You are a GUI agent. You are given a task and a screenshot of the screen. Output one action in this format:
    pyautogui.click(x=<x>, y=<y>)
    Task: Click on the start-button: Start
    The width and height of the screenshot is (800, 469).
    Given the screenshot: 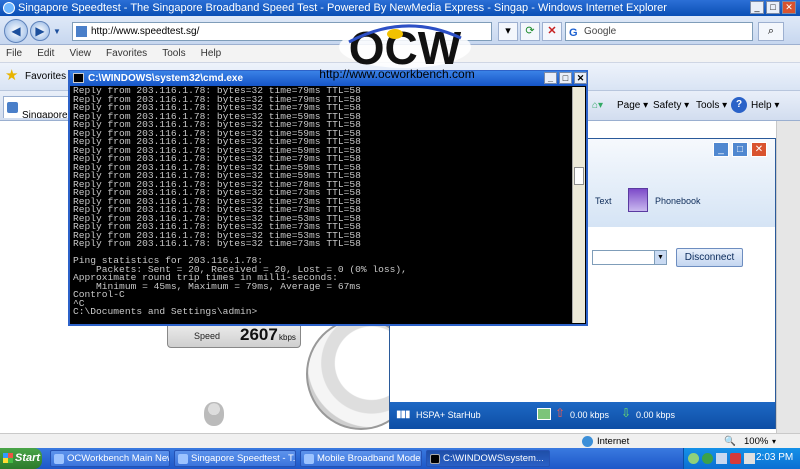 What is the action you would take?
    pyautogui.click(x=21, y=458)
    